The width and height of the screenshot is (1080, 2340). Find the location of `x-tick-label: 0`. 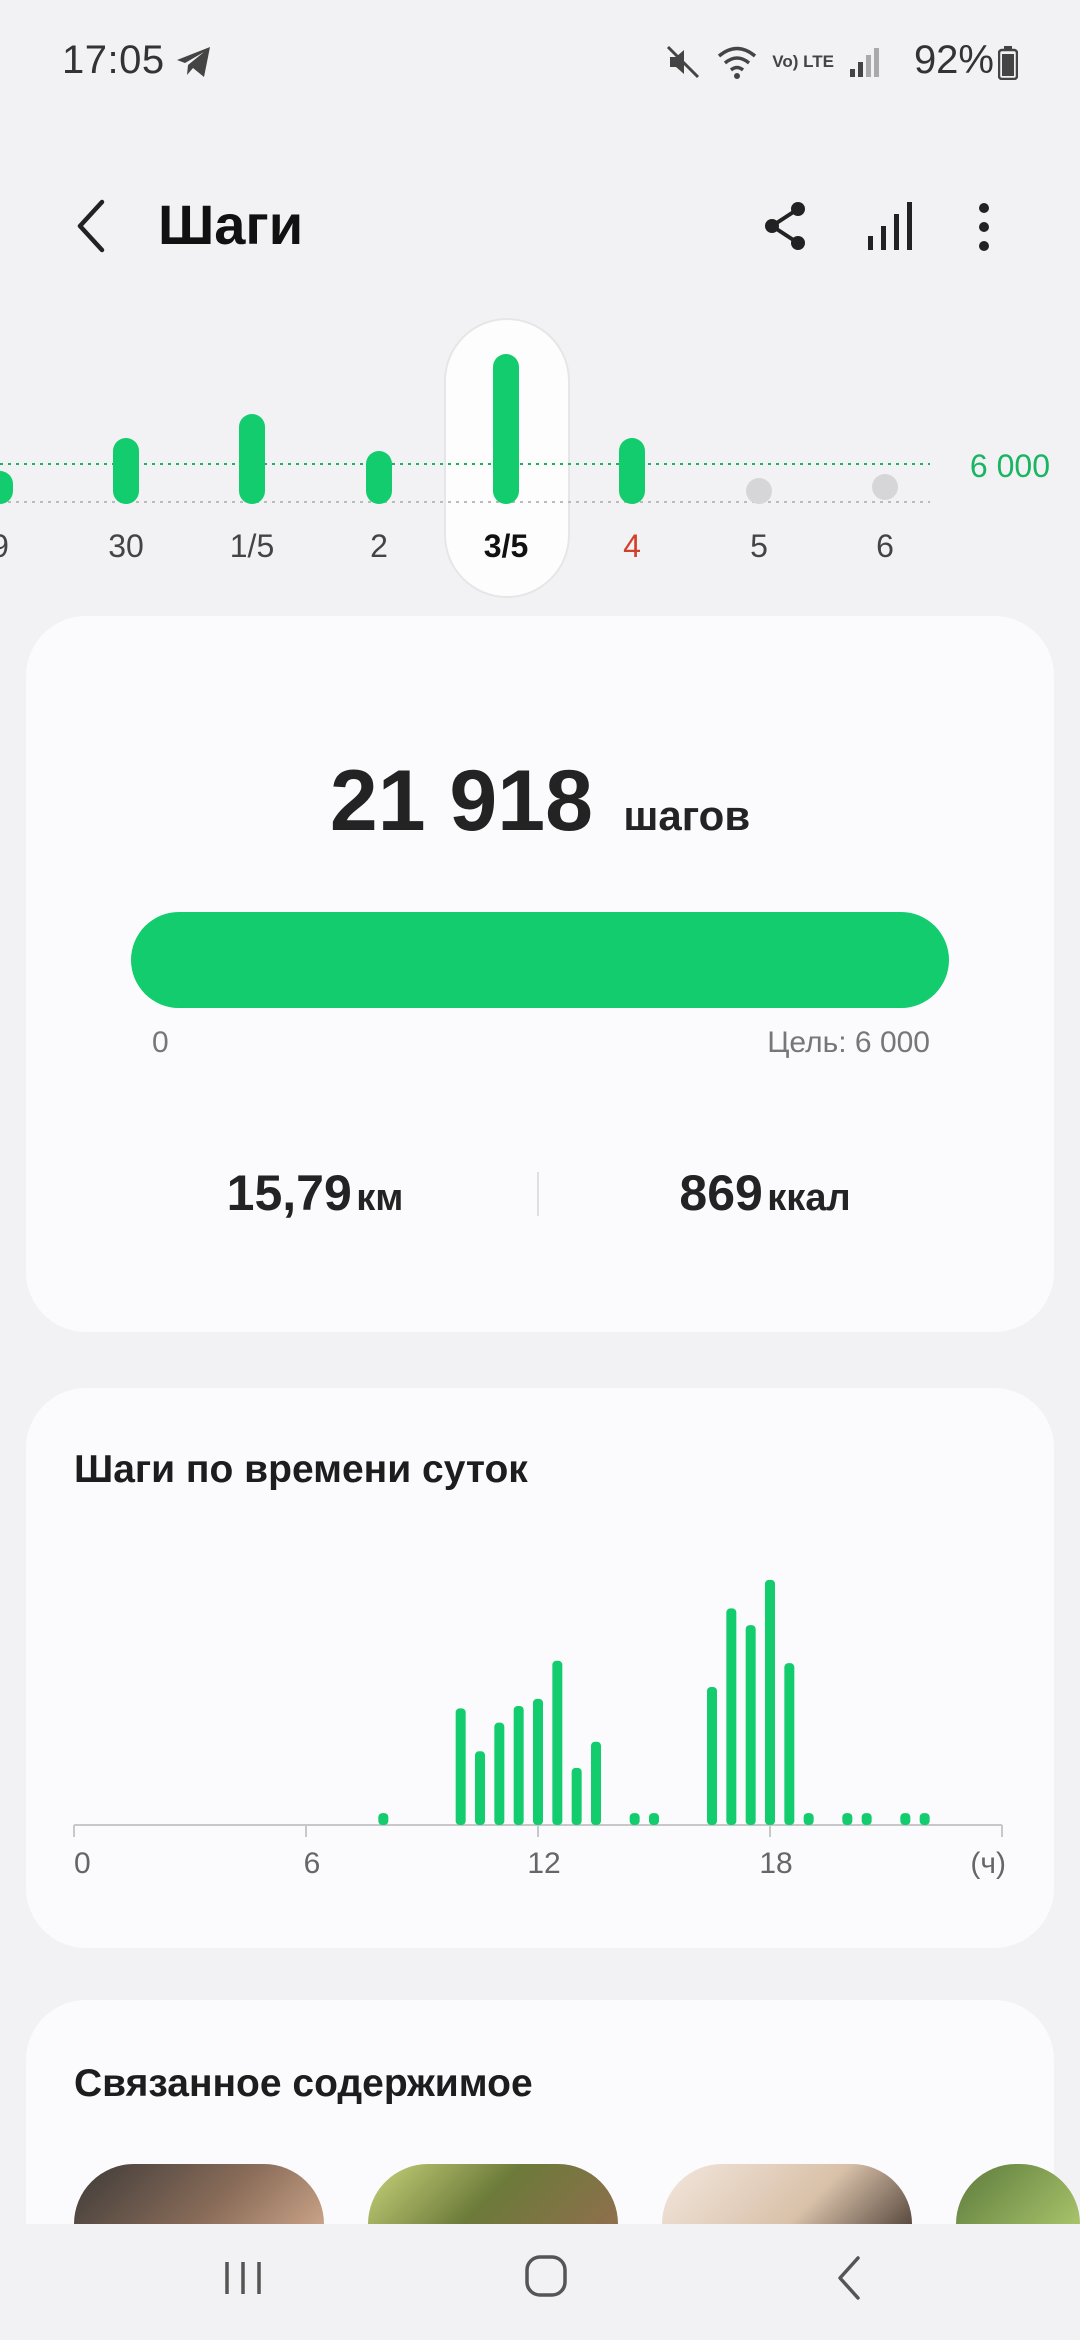

x-tick-label: 0 is located at coordinates (82, 1863).